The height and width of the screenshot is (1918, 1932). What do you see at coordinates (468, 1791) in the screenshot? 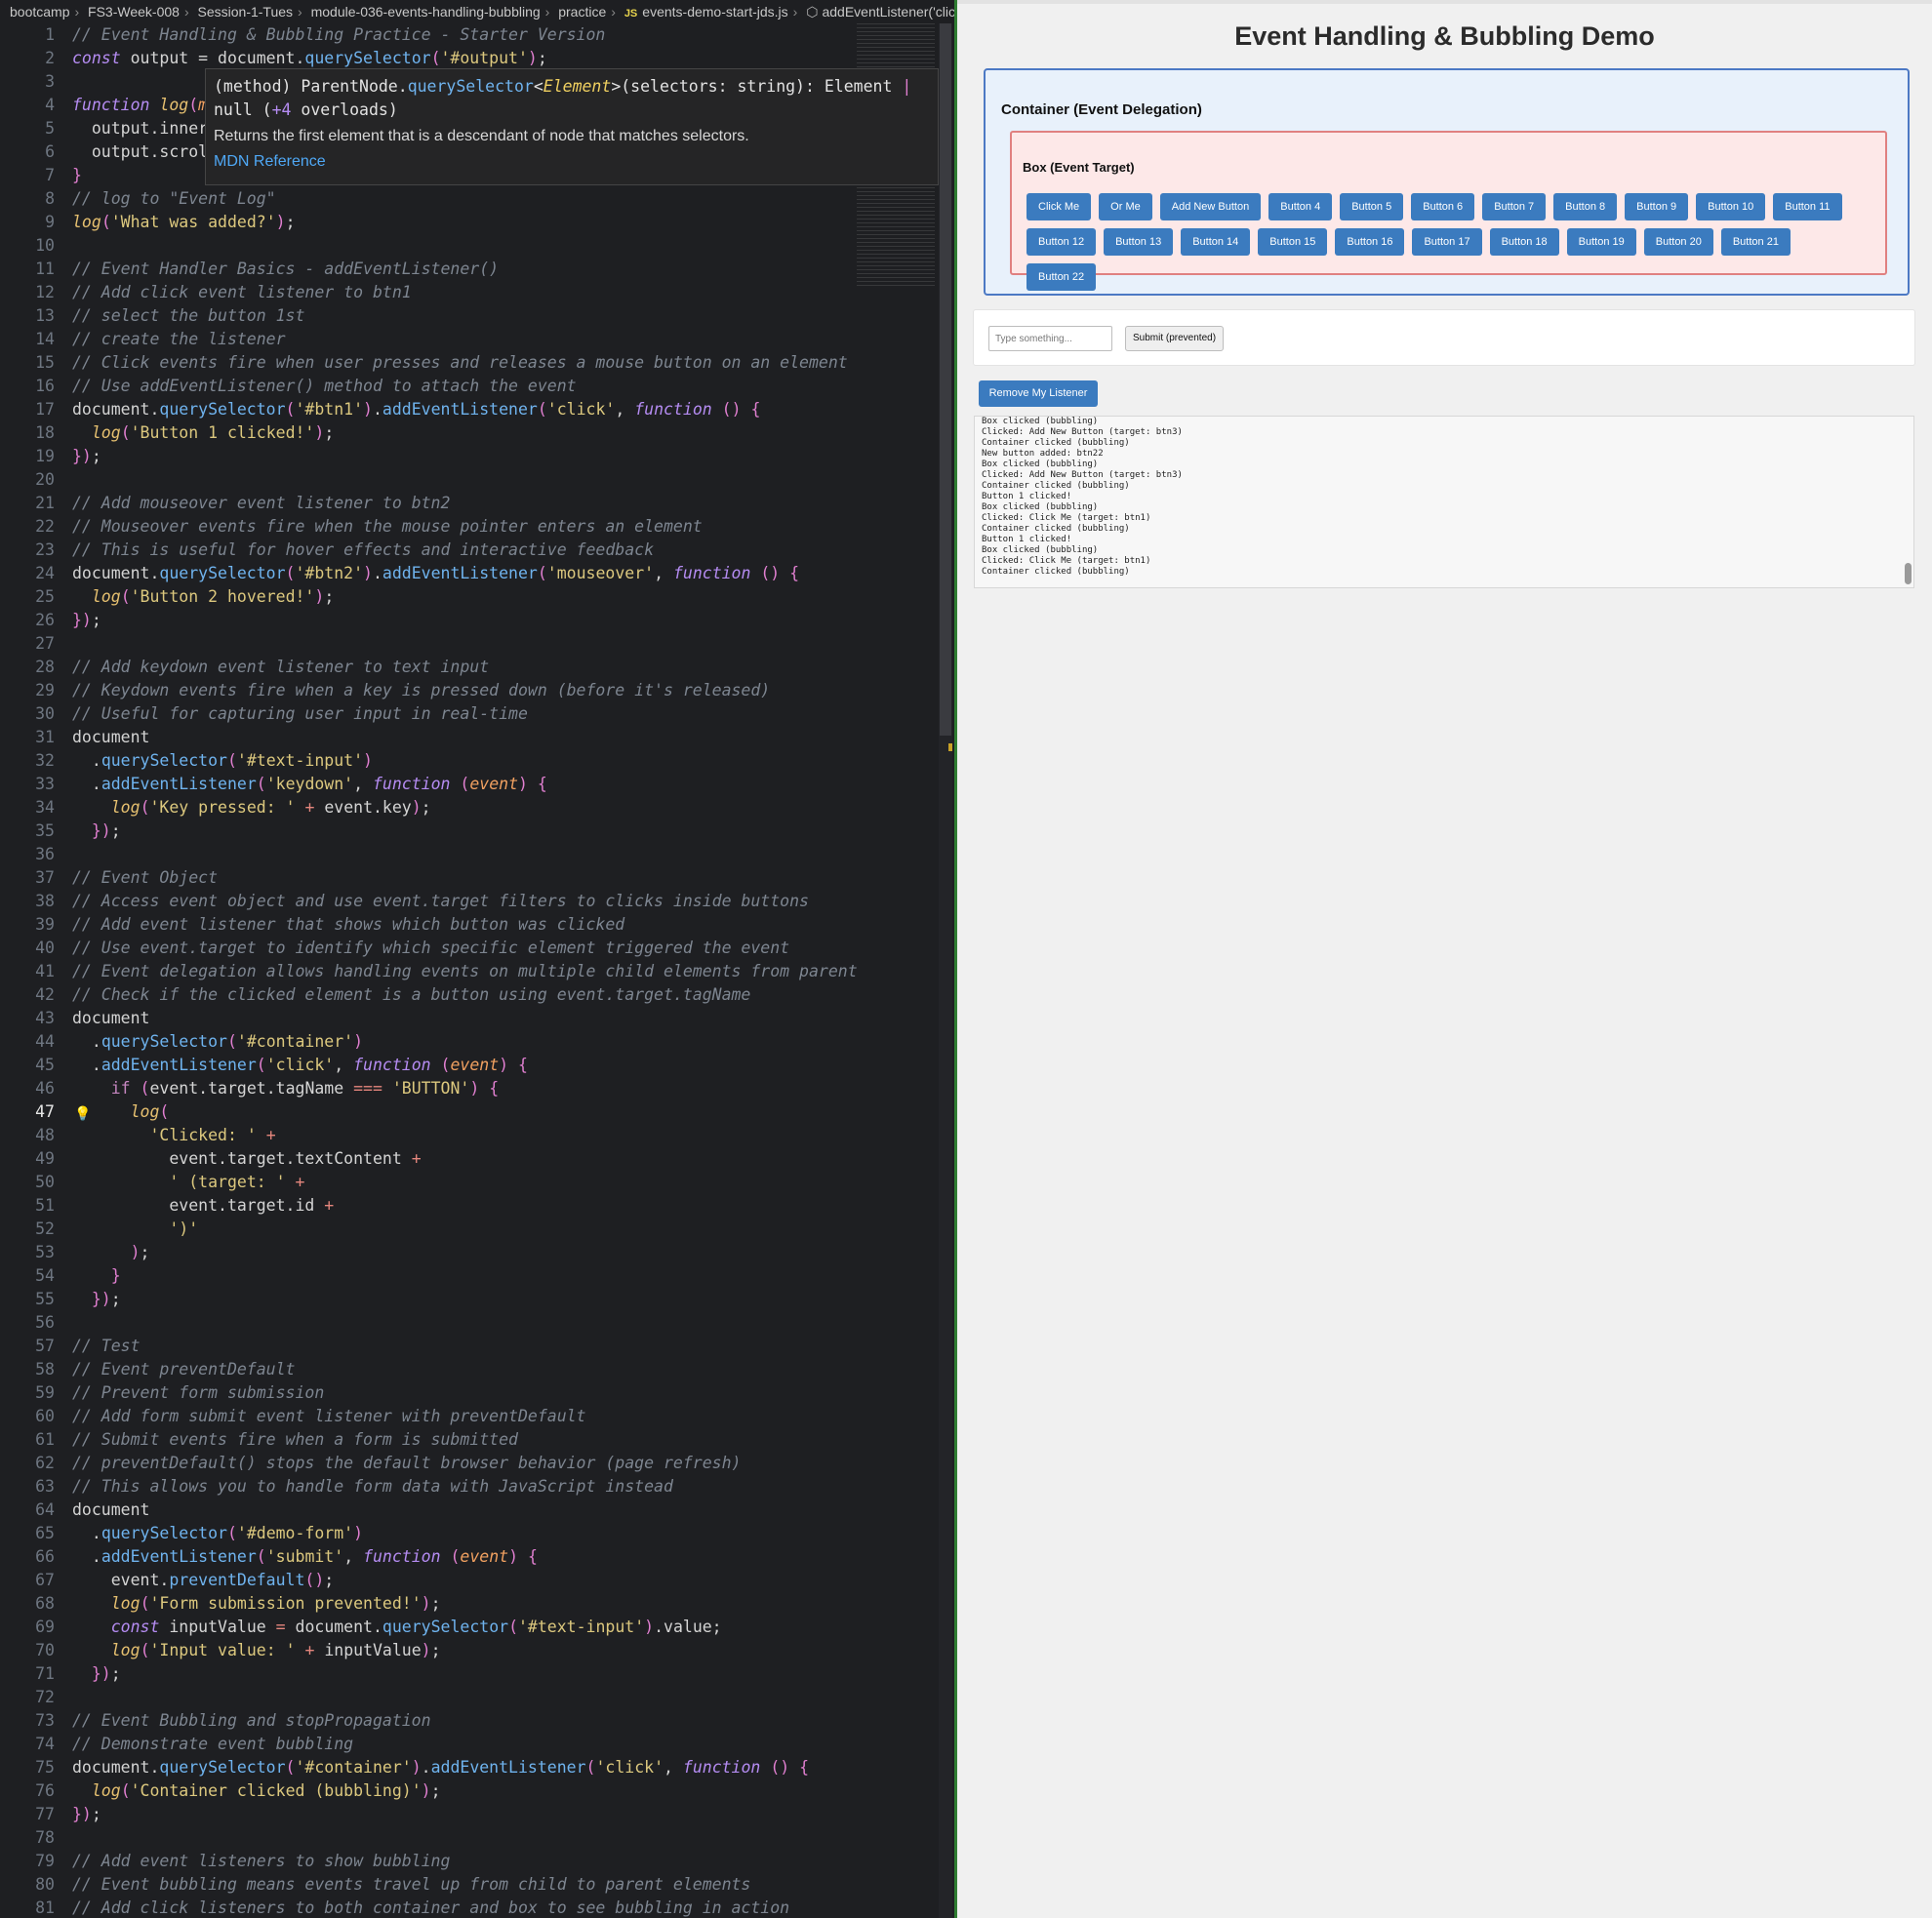
I see `code-line: 76 log('Container clicked (bubbling)');` at bounding box center [468, 1791].